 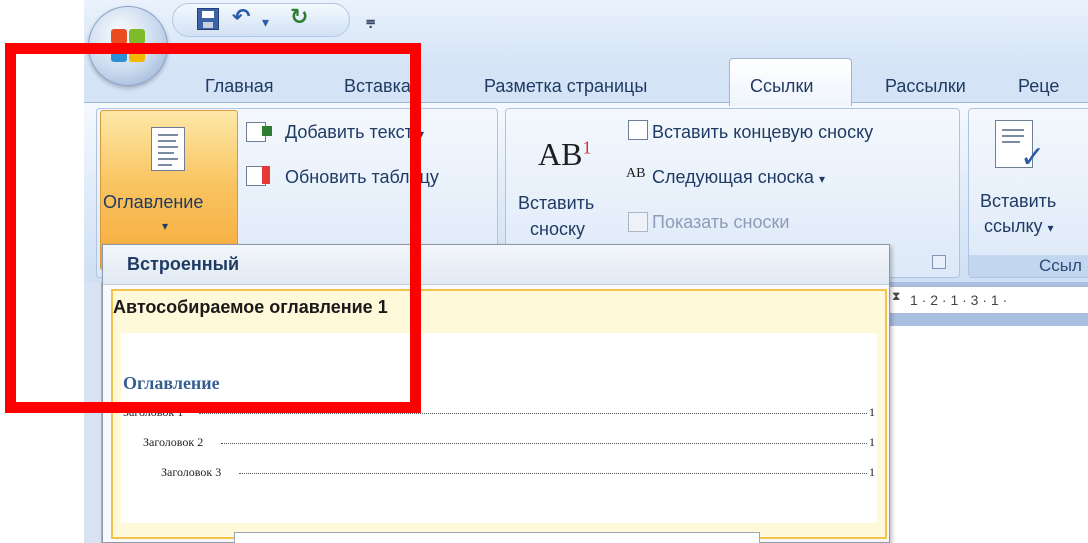 What do you see at coordinates (762, 132) in the screenshot?
I see `insert-endnote-button: Вставить концевую сноску` at bounding box center [762, 132].